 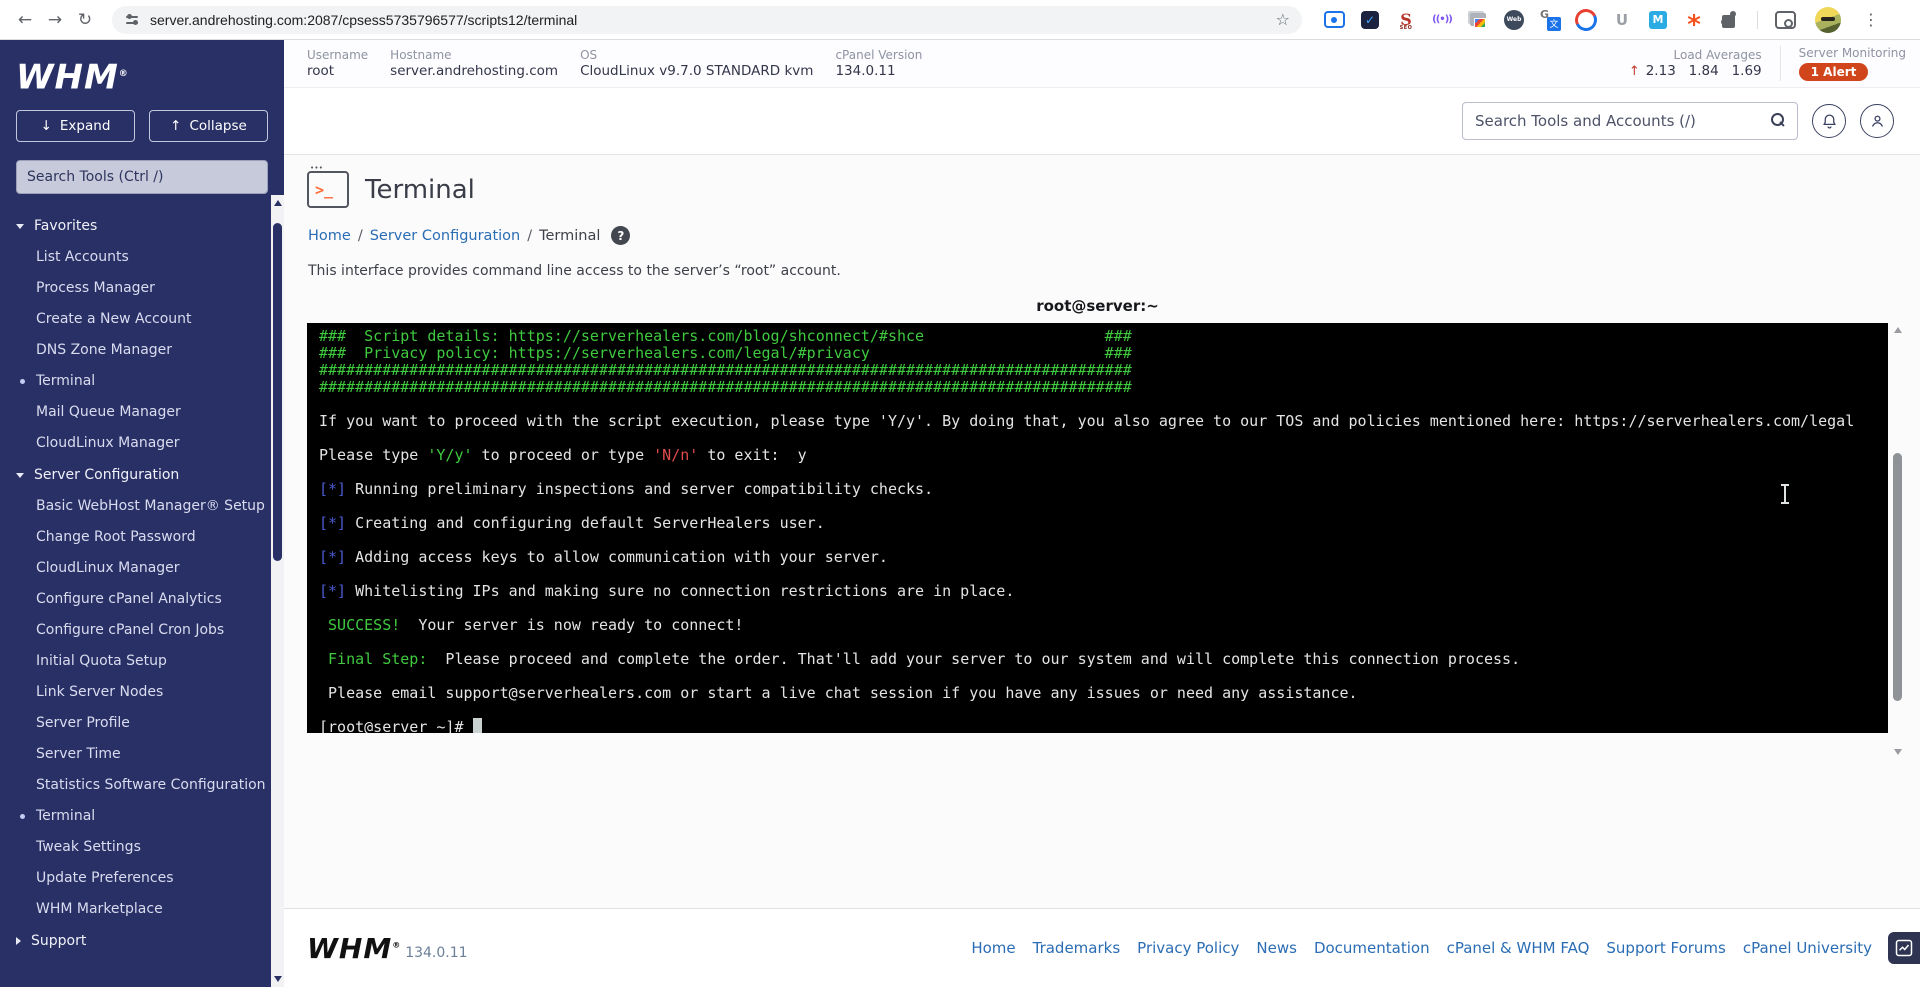 I want to click on sidebar-item-create-a-new-account: Create a New Account, so click(x=142, y=319).